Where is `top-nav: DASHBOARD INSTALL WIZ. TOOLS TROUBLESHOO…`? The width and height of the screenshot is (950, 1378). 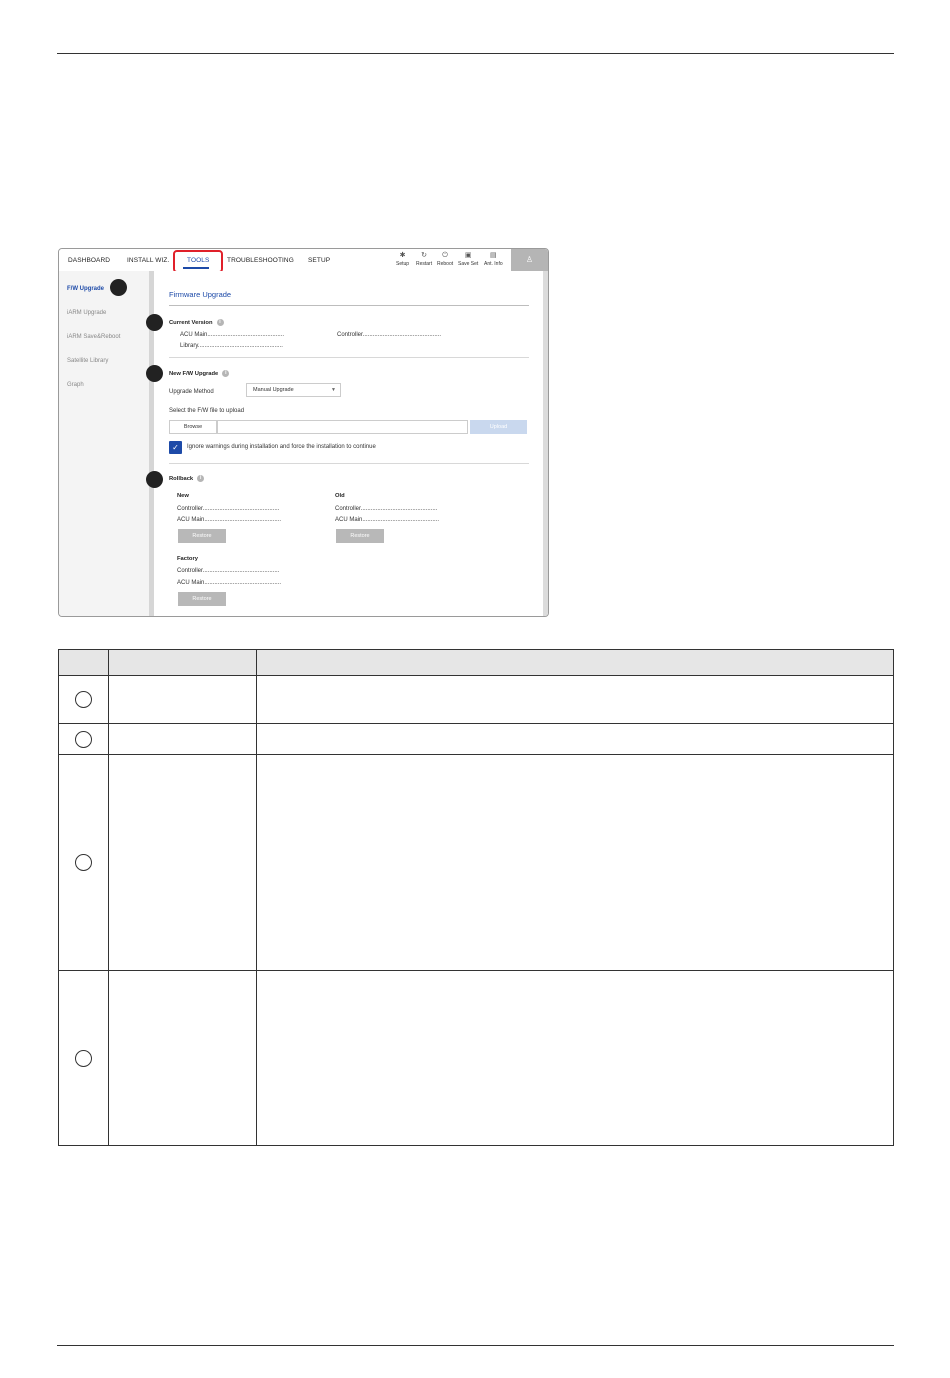 top-nav: DASHBOARD INSTALL WIZ. TOOLS TROUBLESHOO… is located at coordinates (303, 261).